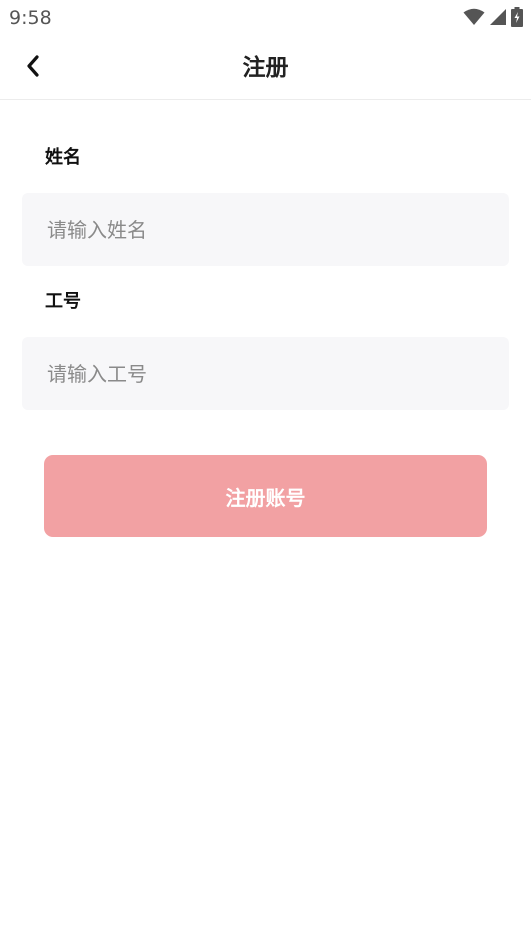 The height and width of the screenshot is (944, 531). Describe the element at coordinates (474, 17) in the screenshot. I see `wifi-icon` at that location.